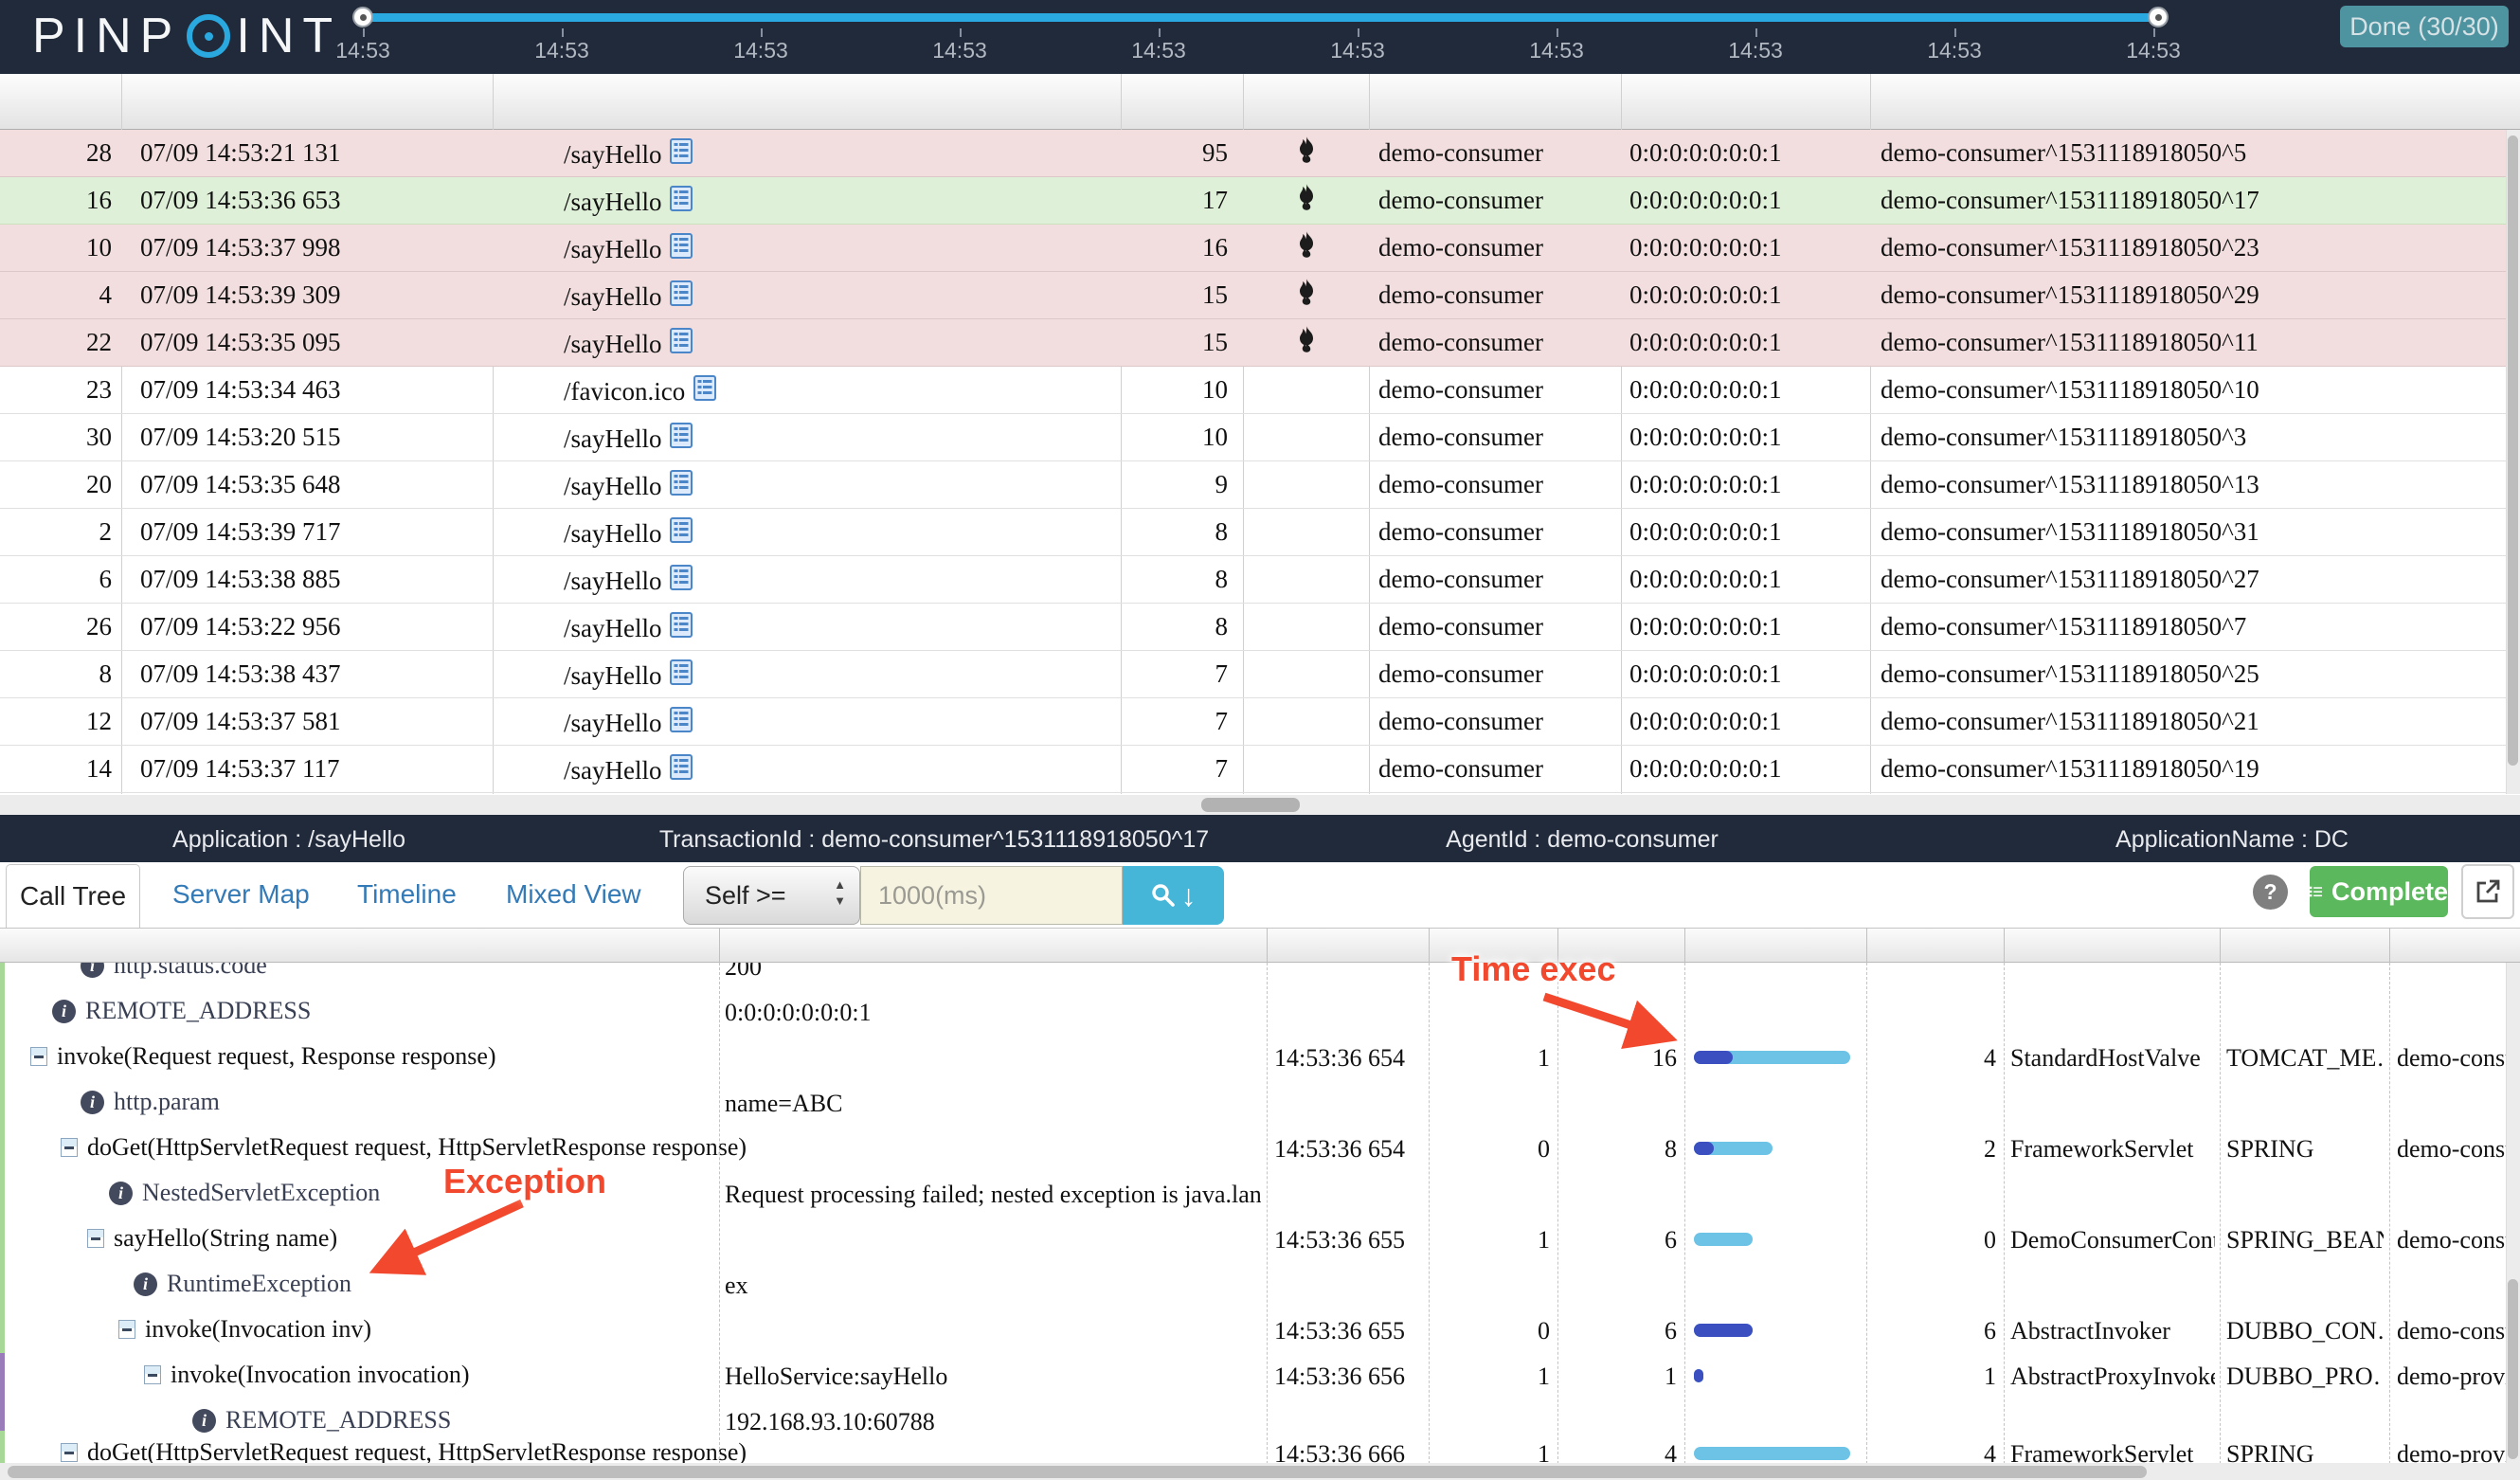  I want to click on call-tree-row: i http.param name=ABC, so click(1253, 1103).